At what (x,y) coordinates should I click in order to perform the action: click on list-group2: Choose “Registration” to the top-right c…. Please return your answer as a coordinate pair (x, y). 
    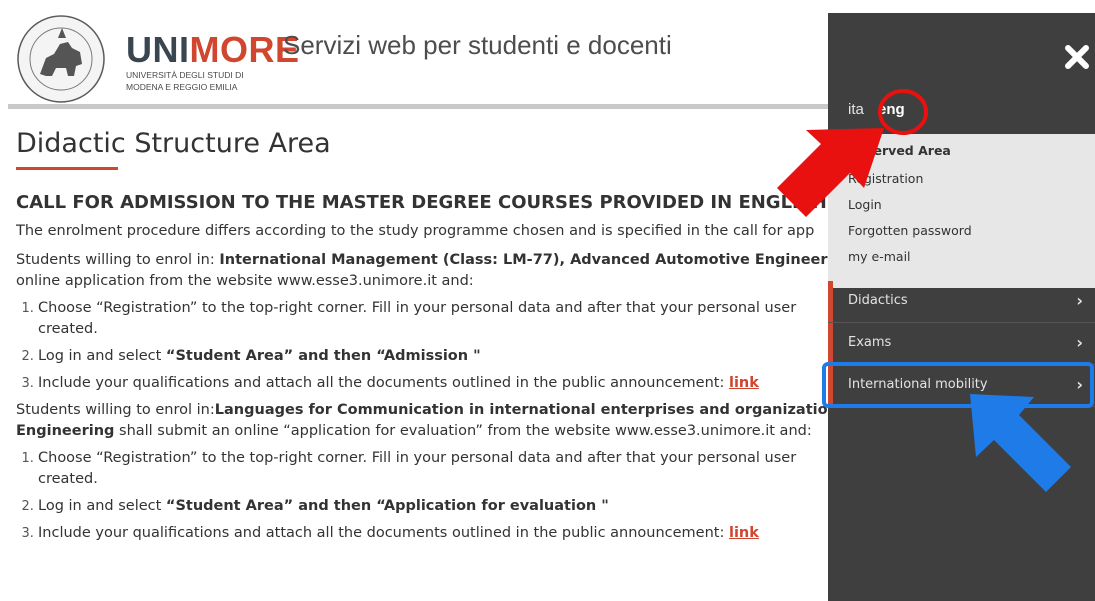
    Looking at the image, I should click on (422, 496).